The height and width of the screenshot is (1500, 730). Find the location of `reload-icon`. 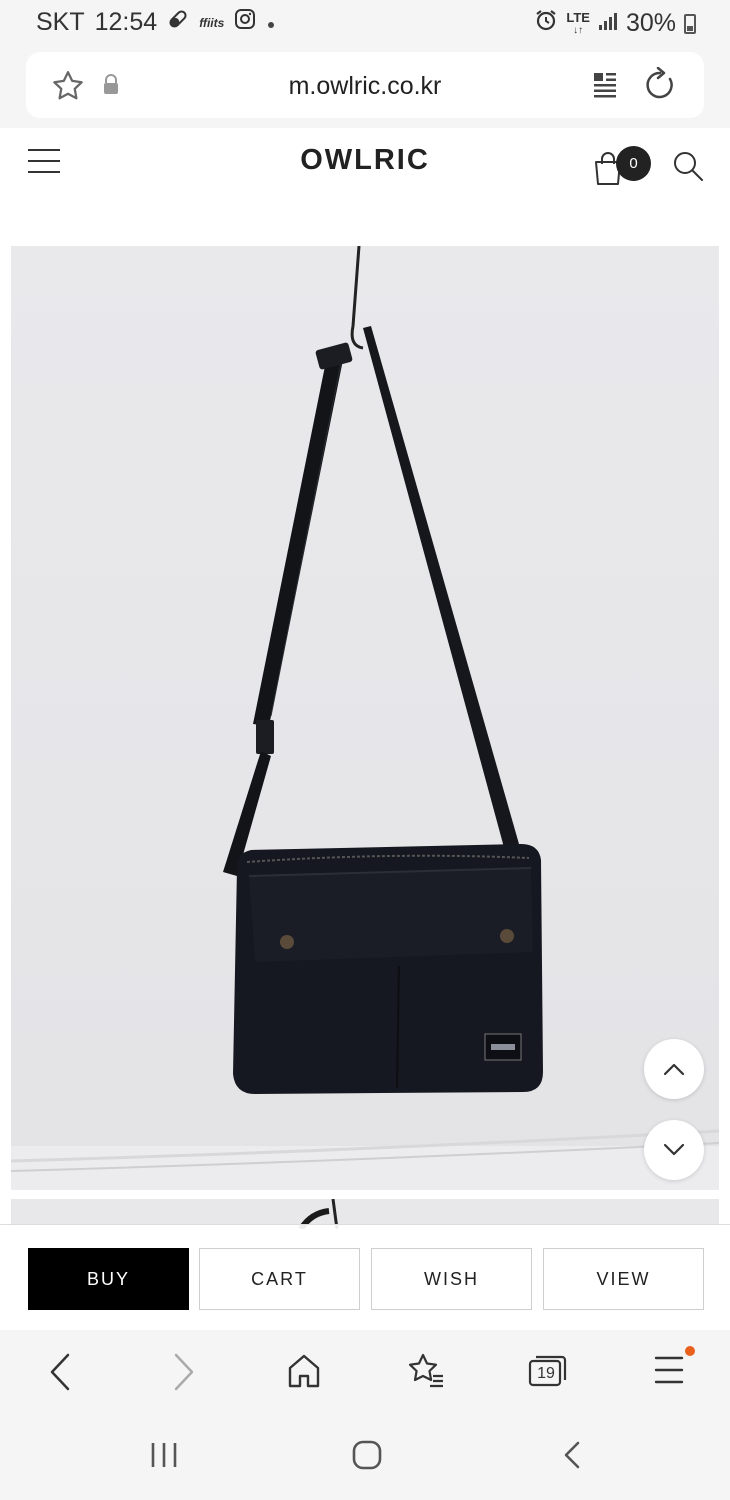

reload-icon is located at coordinates (660, 87).